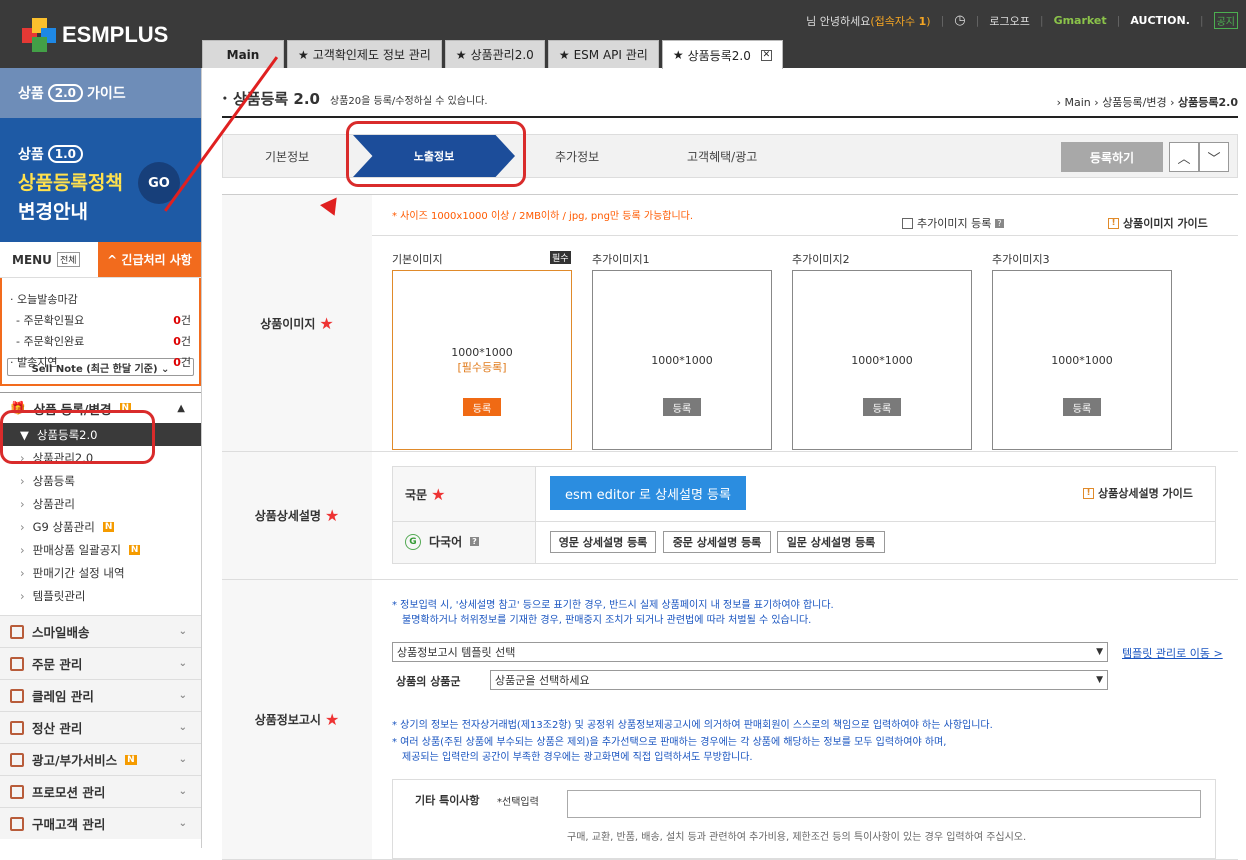 The height and width of the screenshot is (860, 1246). What do you see at coordinates (17, 663) in the screenshot?
I see `order-icon` at bounding box center [17, 663].